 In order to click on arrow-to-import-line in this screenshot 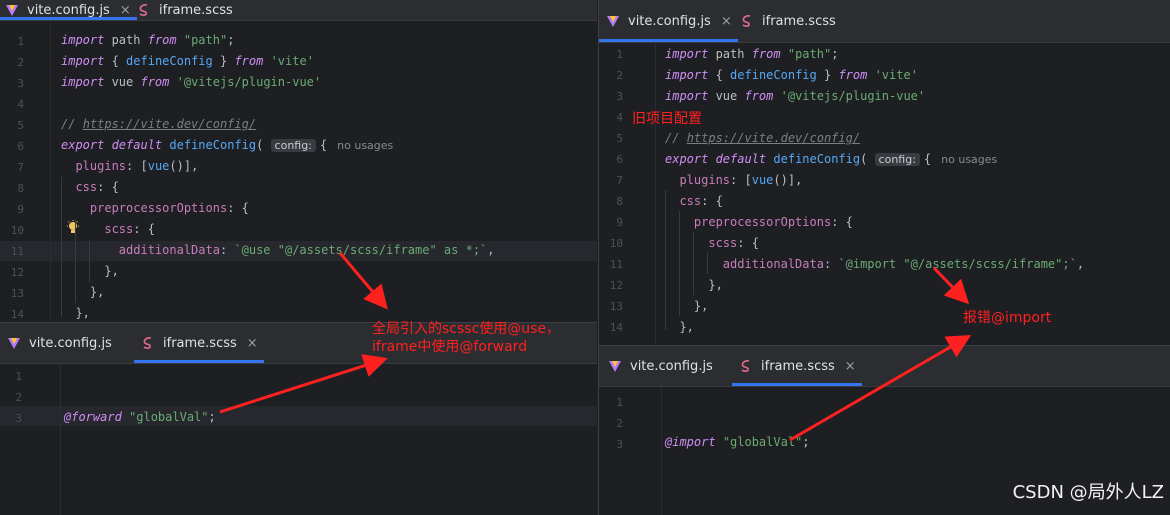, I will do `click(951, 285)`.